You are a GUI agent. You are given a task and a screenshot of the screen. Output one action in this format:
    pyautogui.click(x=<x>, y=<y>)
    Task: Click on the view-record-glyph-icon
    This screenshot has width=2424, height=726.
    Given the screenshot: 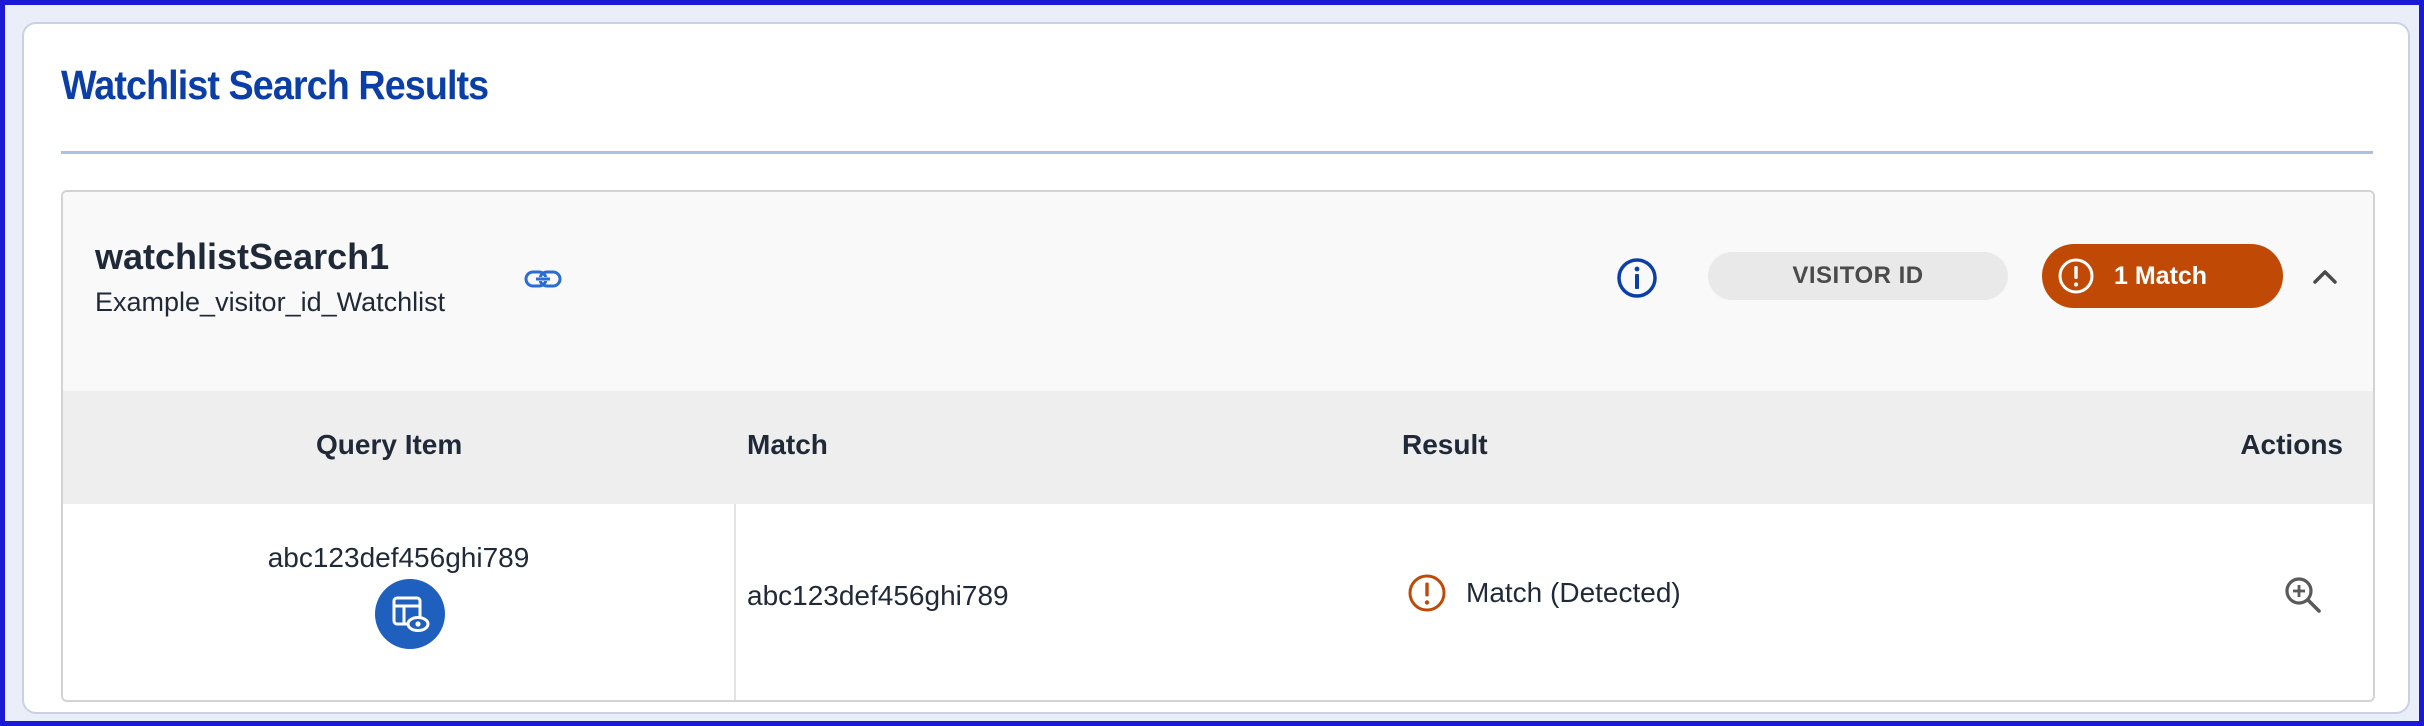 What is the action you would take?
    pyautogui.click(x=411, y=614)
    